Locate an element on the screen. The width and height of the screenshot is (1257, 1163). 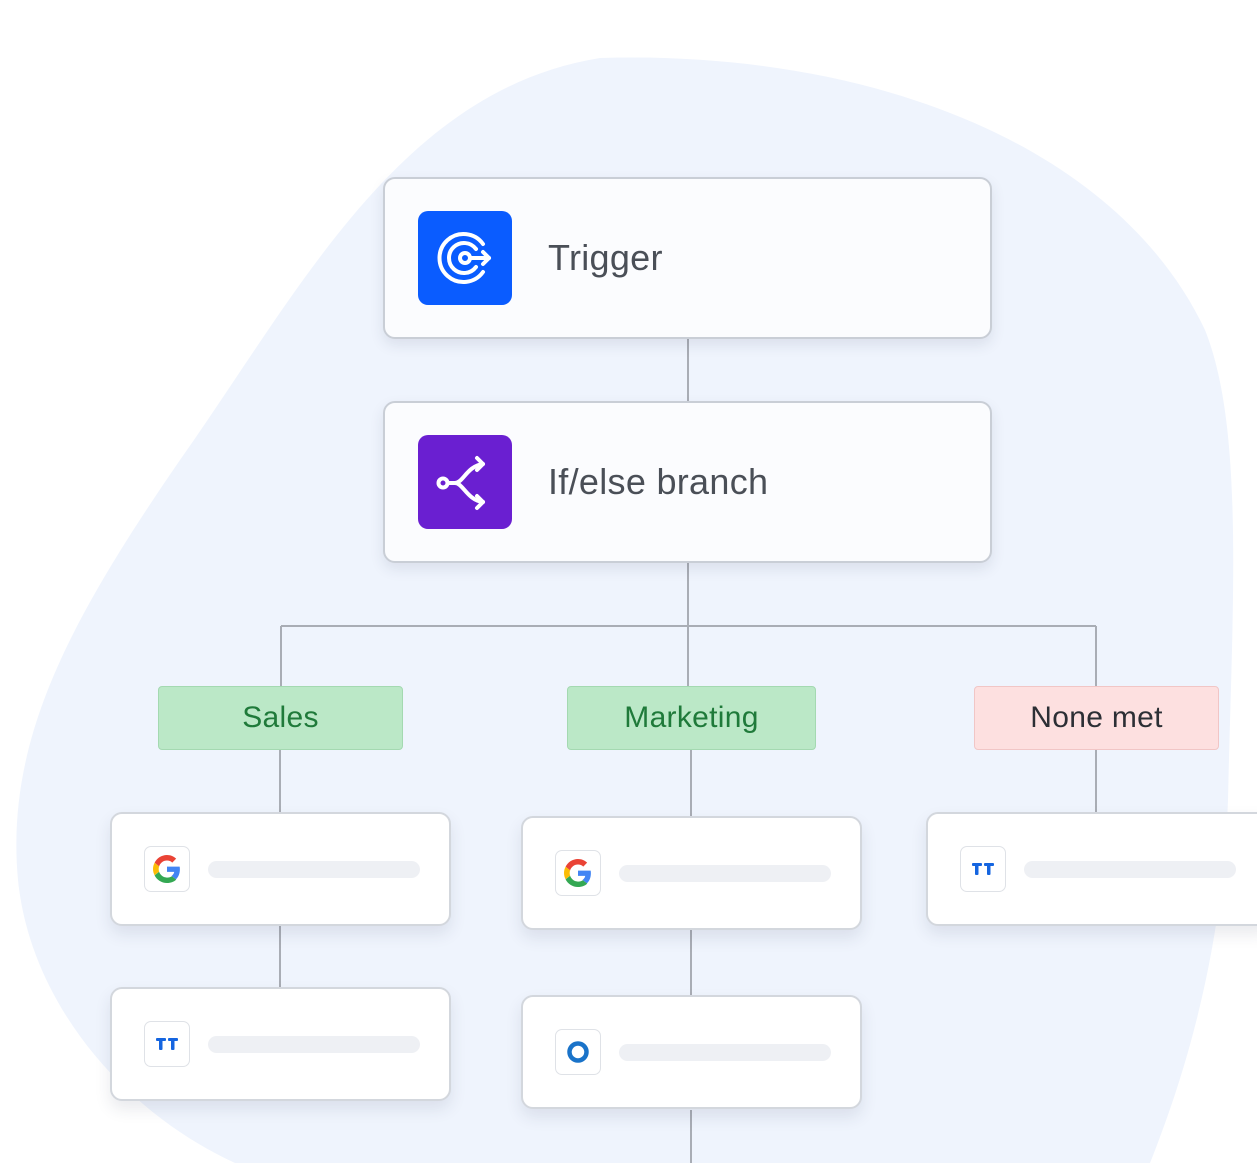
marketing-step-outreach is located at coordinates (691, 1052).